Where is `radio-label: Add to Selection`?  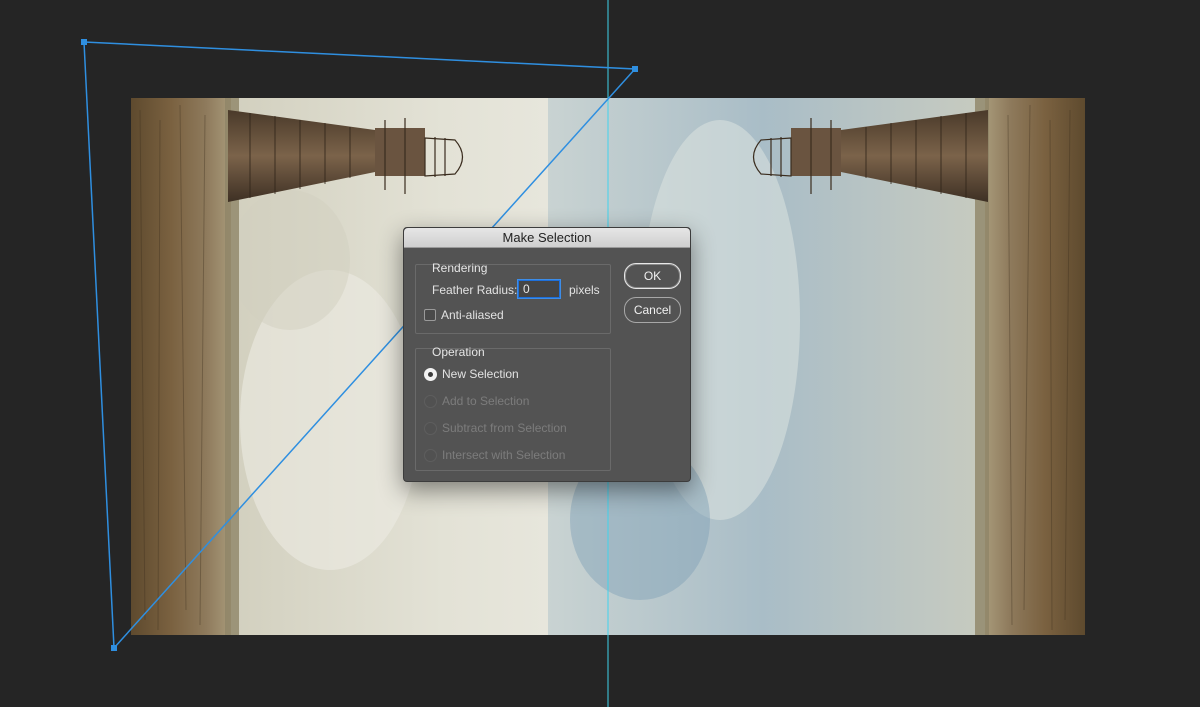 radio-label: Add to Selection is located at coordinates (486, 401).